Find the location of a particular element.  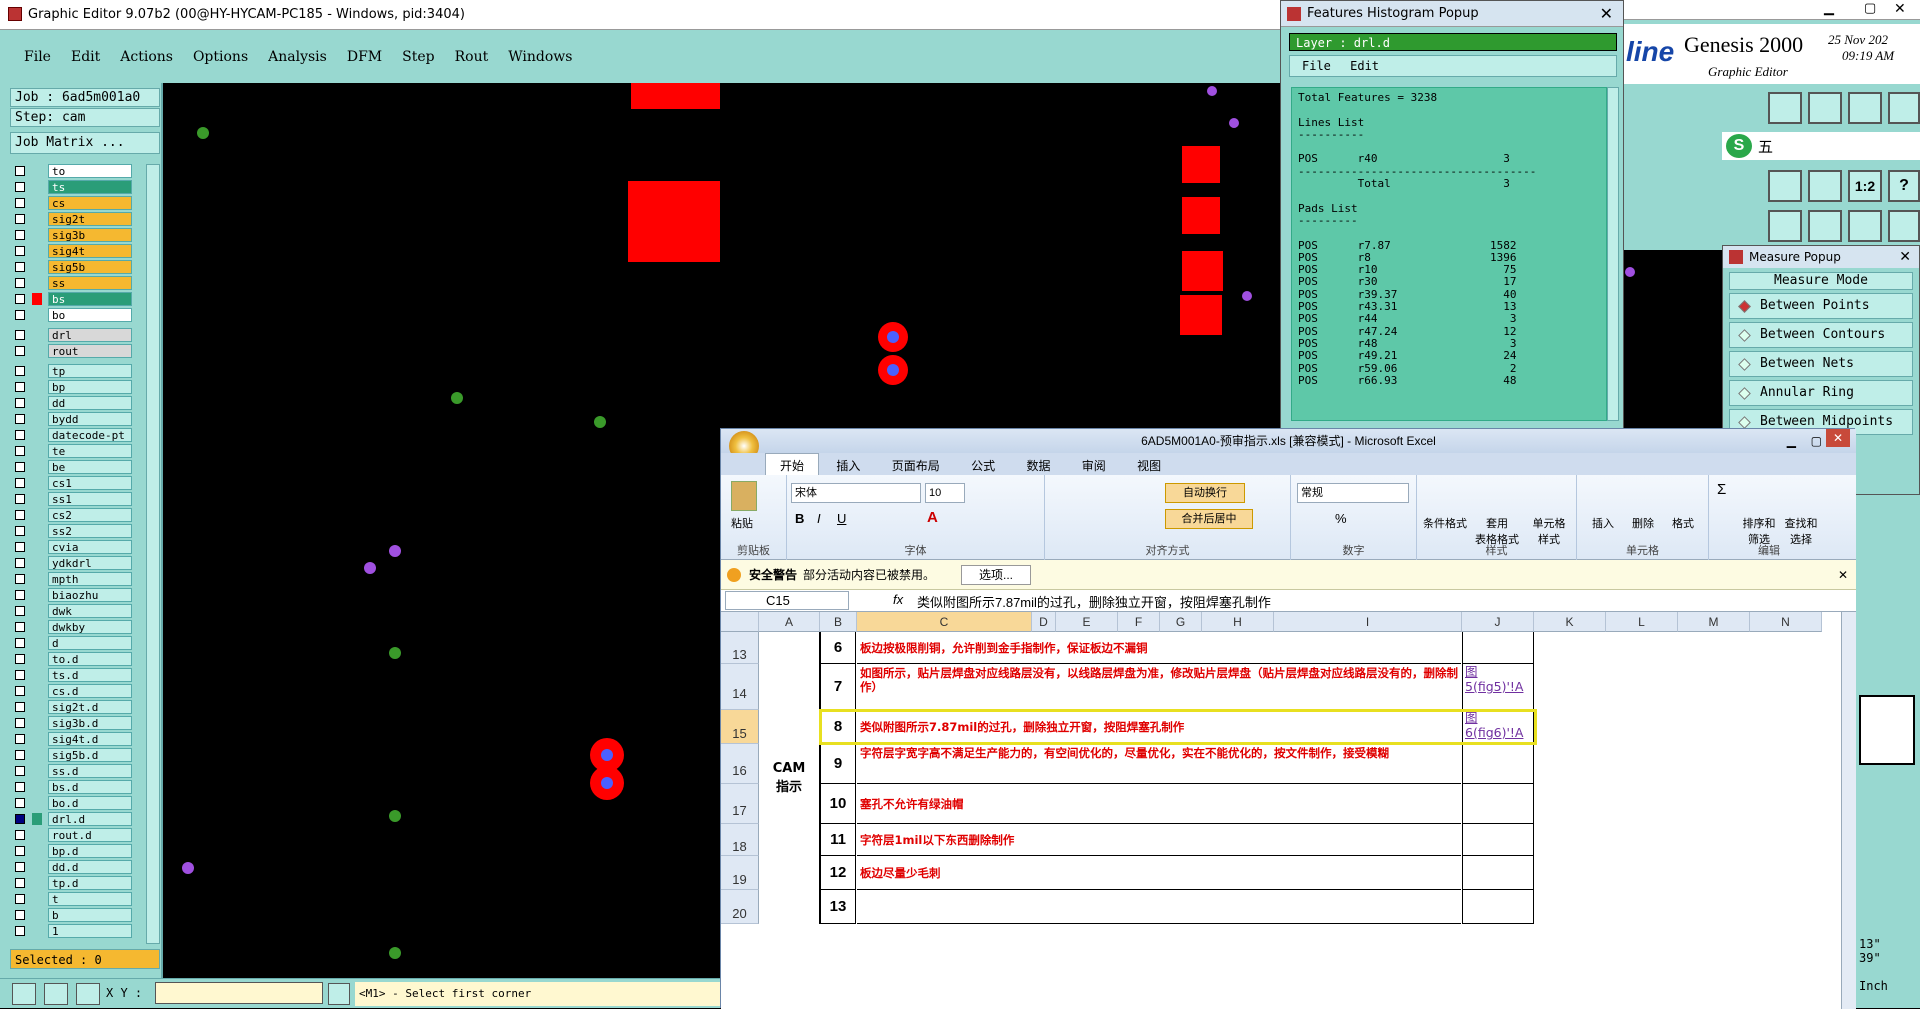

layer-row: ydkdrl is located at coordinates (71, 563).